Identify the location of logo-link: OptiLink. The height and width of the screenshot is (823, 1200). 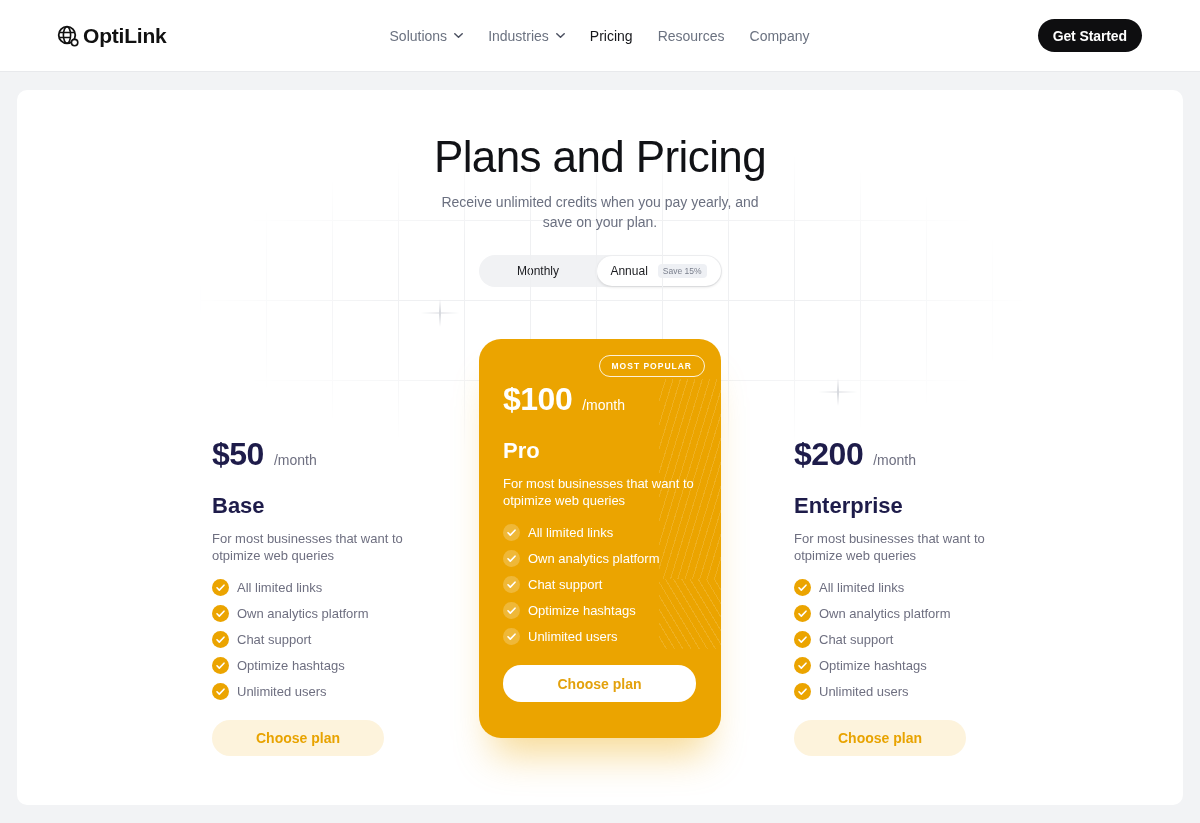
(112, 35).